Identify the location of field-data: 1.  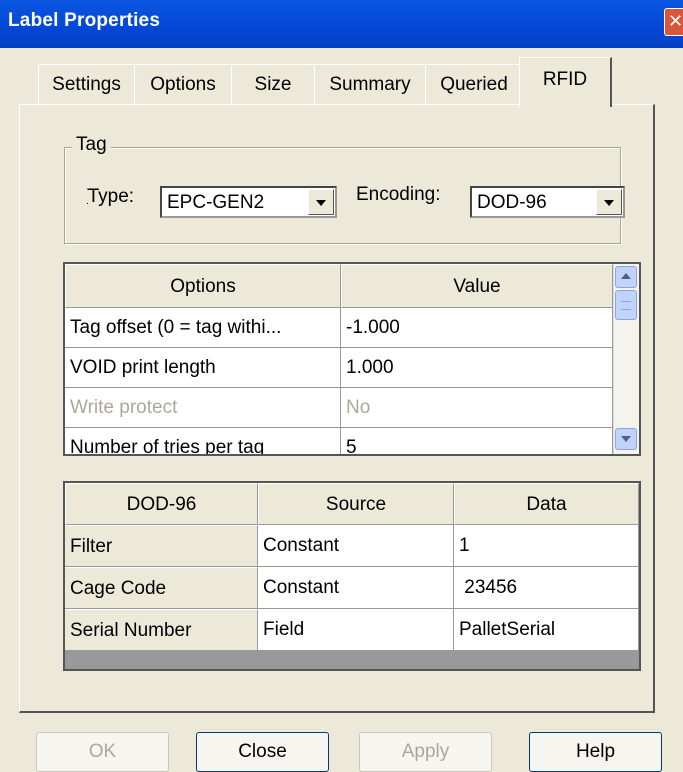
(546, 546).